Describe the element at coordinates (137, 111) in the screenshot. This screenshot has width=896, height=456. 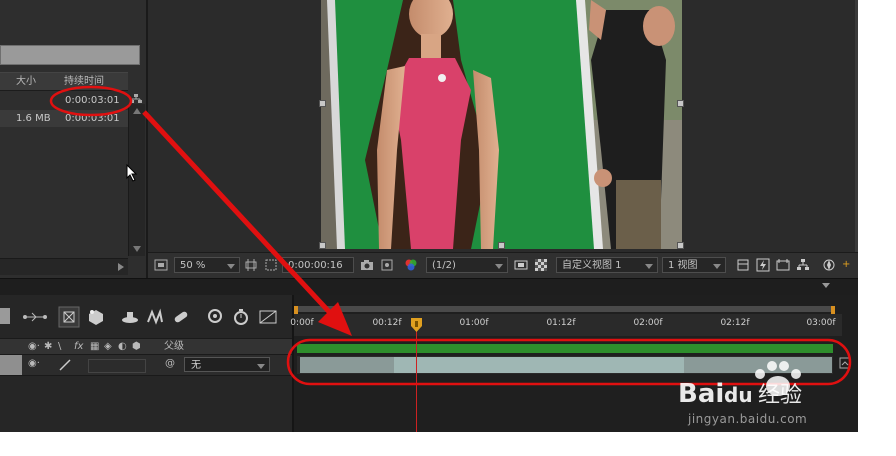
I see `scroll-up-icon` at that location.